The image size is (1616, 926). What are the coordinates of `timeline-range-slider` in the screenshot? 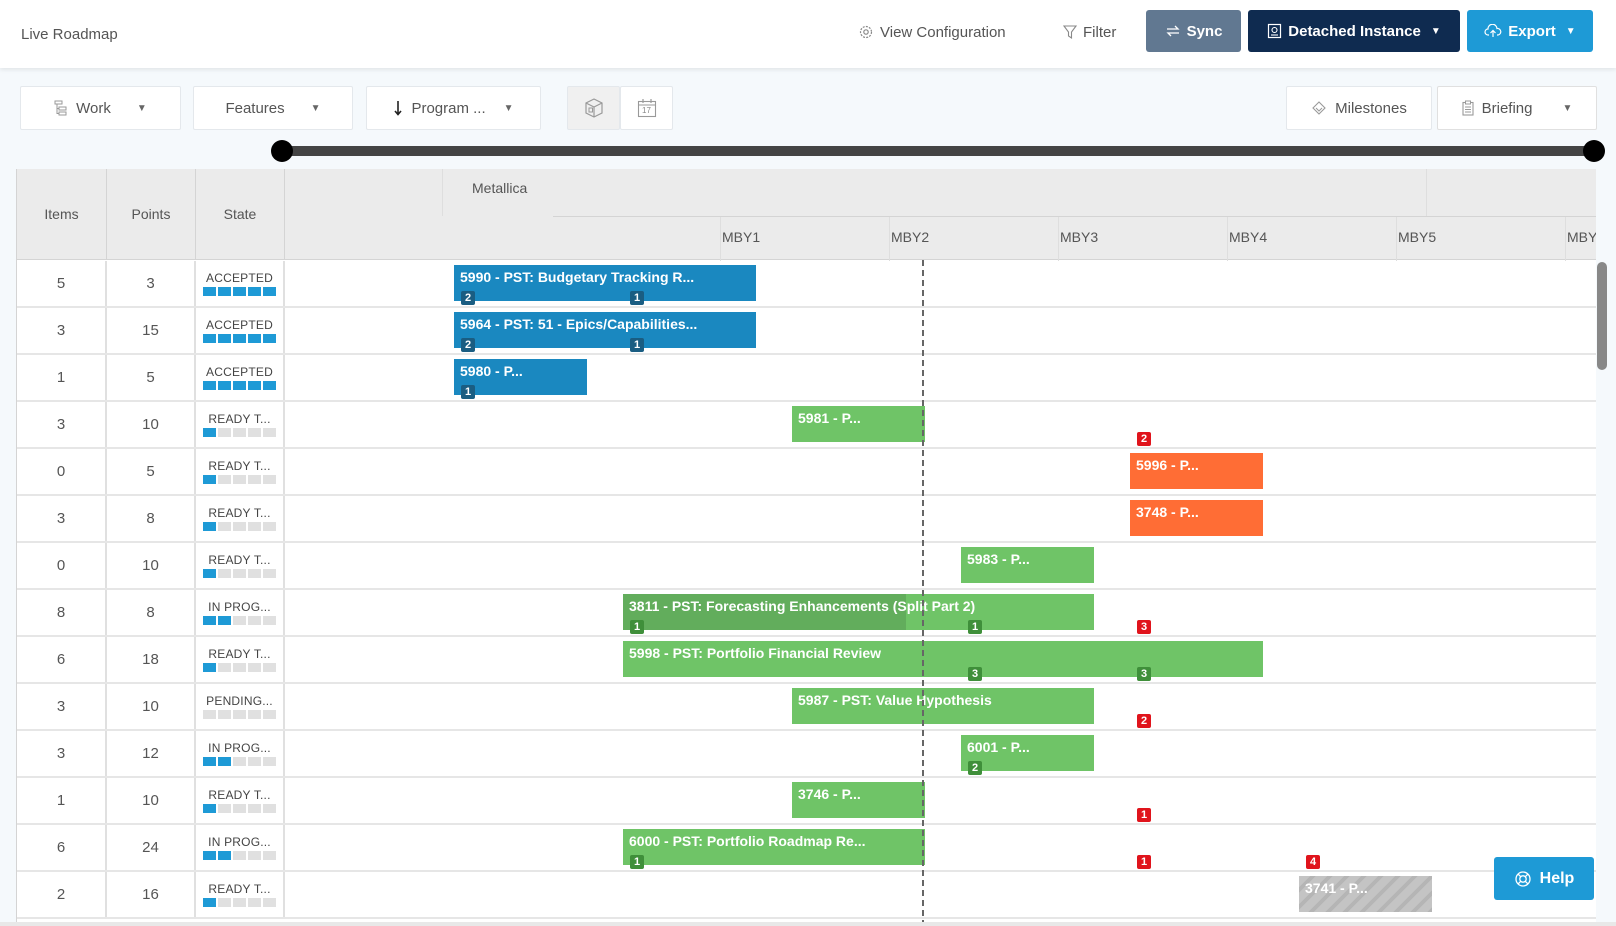 It's located at (938, 151).